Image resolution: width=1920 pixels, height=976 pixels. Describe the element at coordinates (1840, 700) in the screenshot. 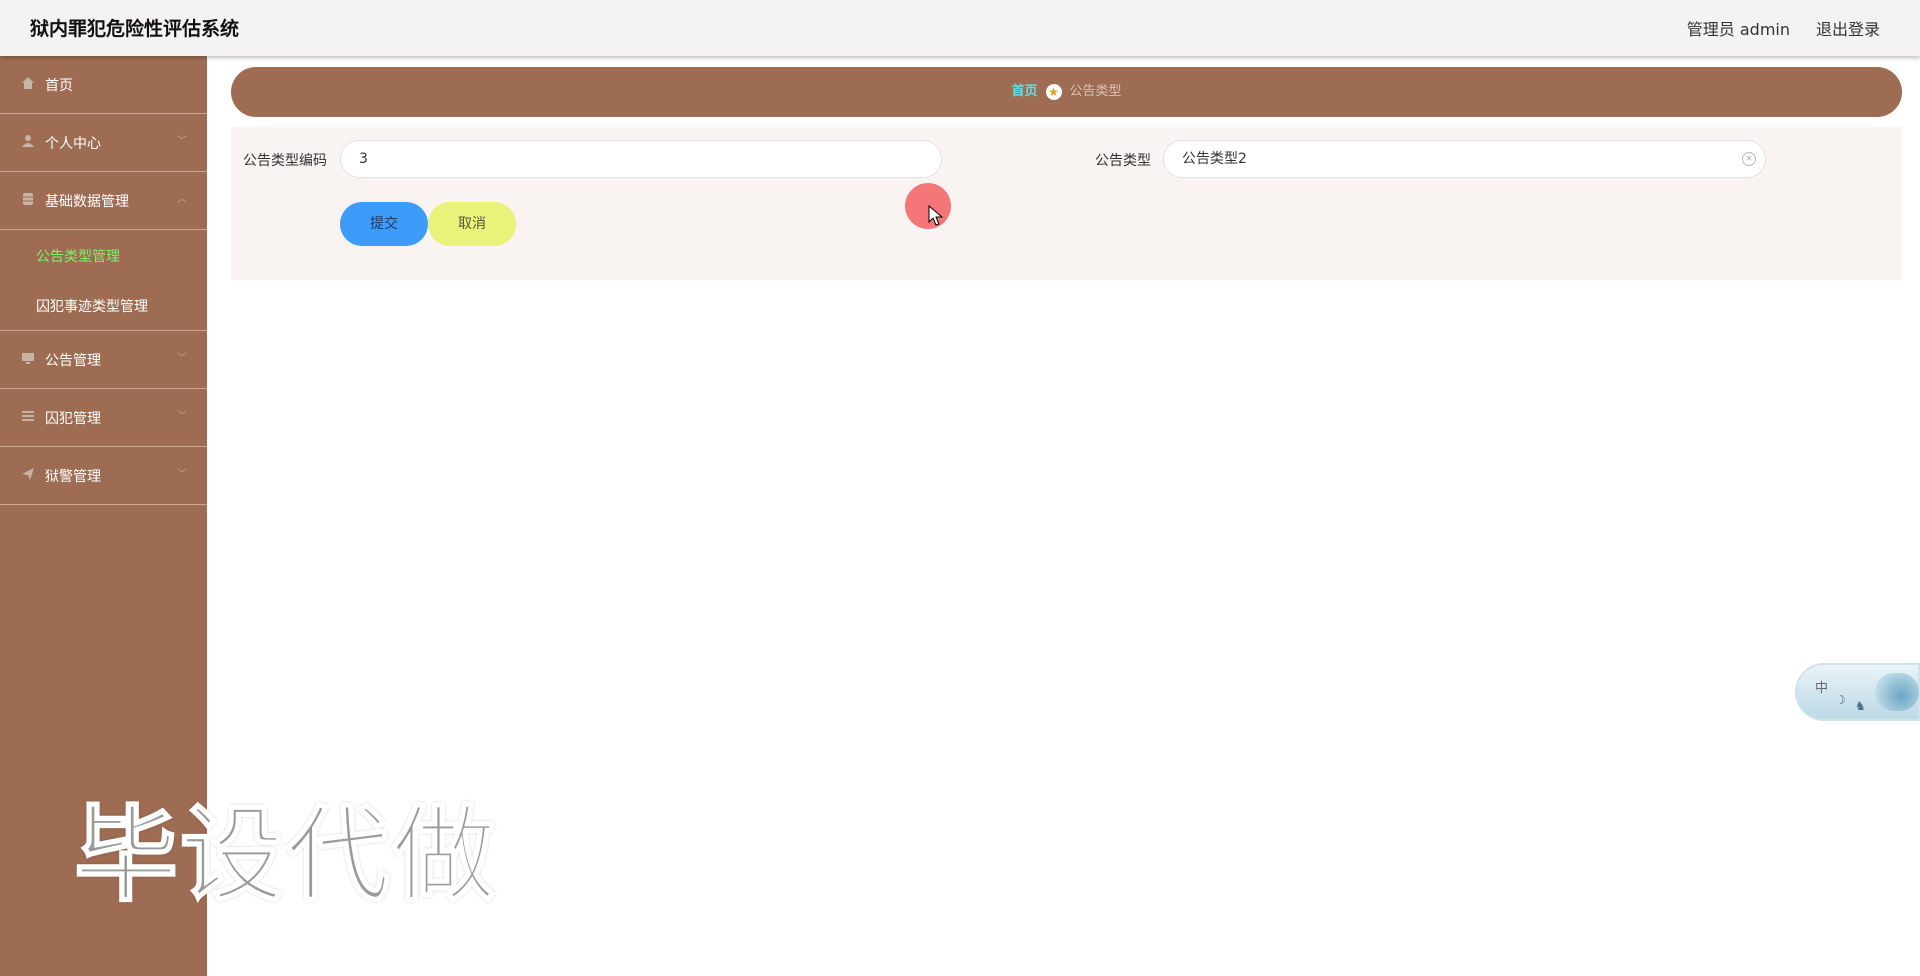

I see `moon-icon: ☽` at that location.